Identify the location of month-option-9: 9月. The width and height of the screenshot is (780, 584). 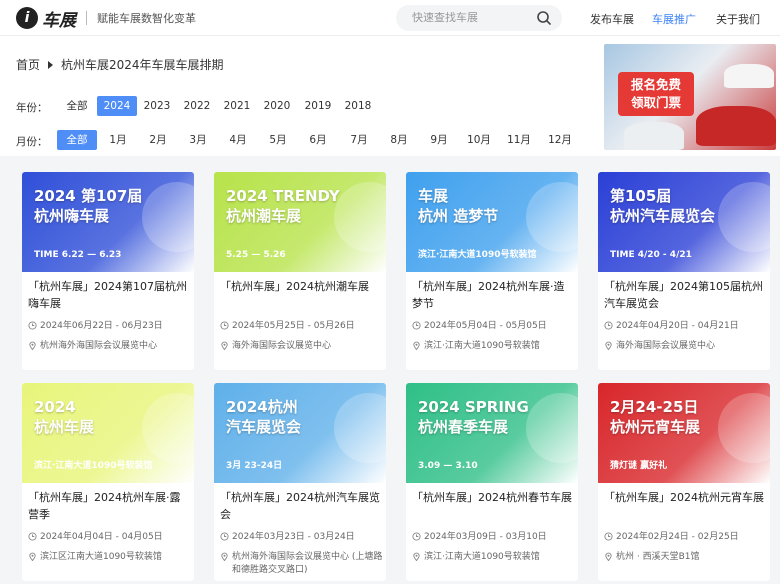
(439, 140).